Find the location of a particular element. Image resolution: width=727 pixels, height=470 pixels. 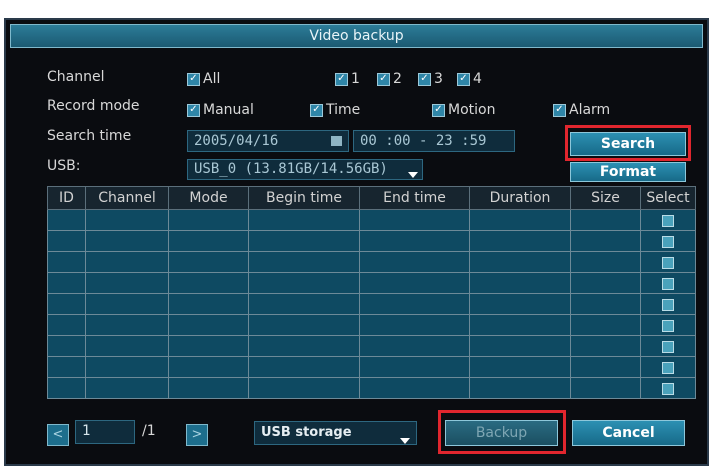

storage-select: USB storage is located at coordinates (335, 433).